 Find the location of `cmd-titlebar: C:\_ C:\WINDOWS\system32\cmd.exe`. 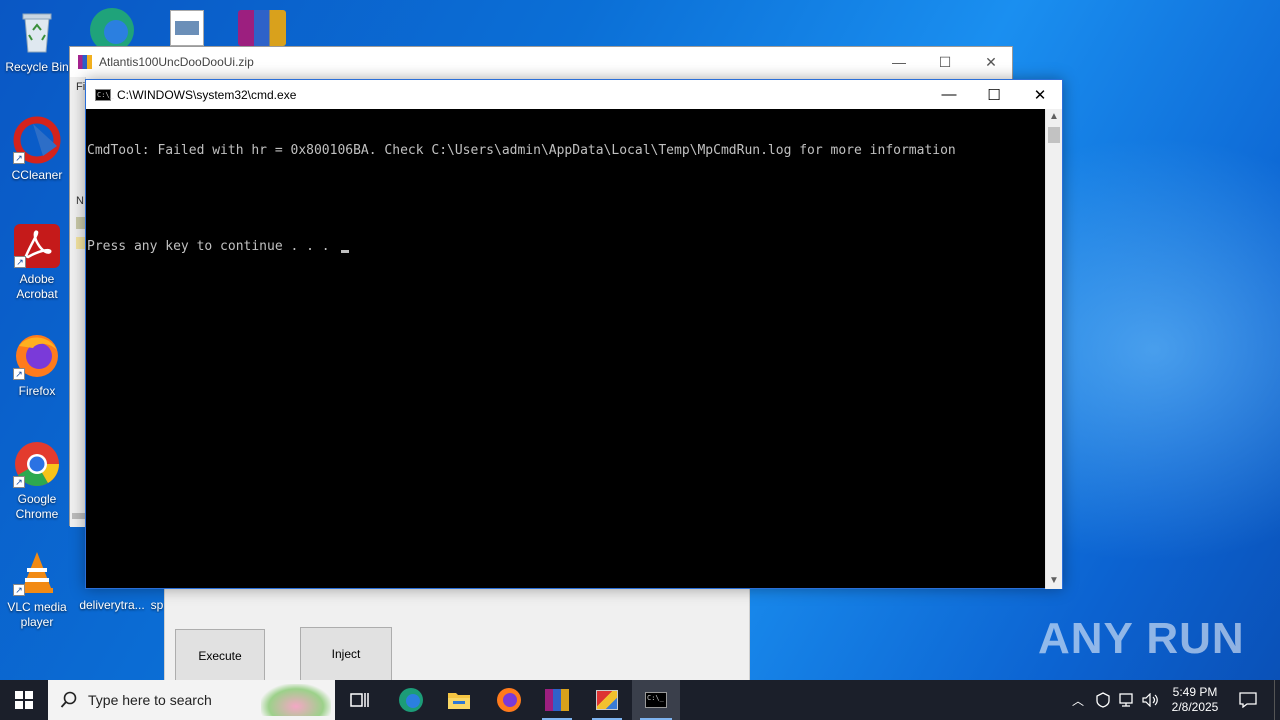

cmd-titlebar: C:\_ C:\WINDOWS\system32\cmd.exe is located at coordinates (574, 94).